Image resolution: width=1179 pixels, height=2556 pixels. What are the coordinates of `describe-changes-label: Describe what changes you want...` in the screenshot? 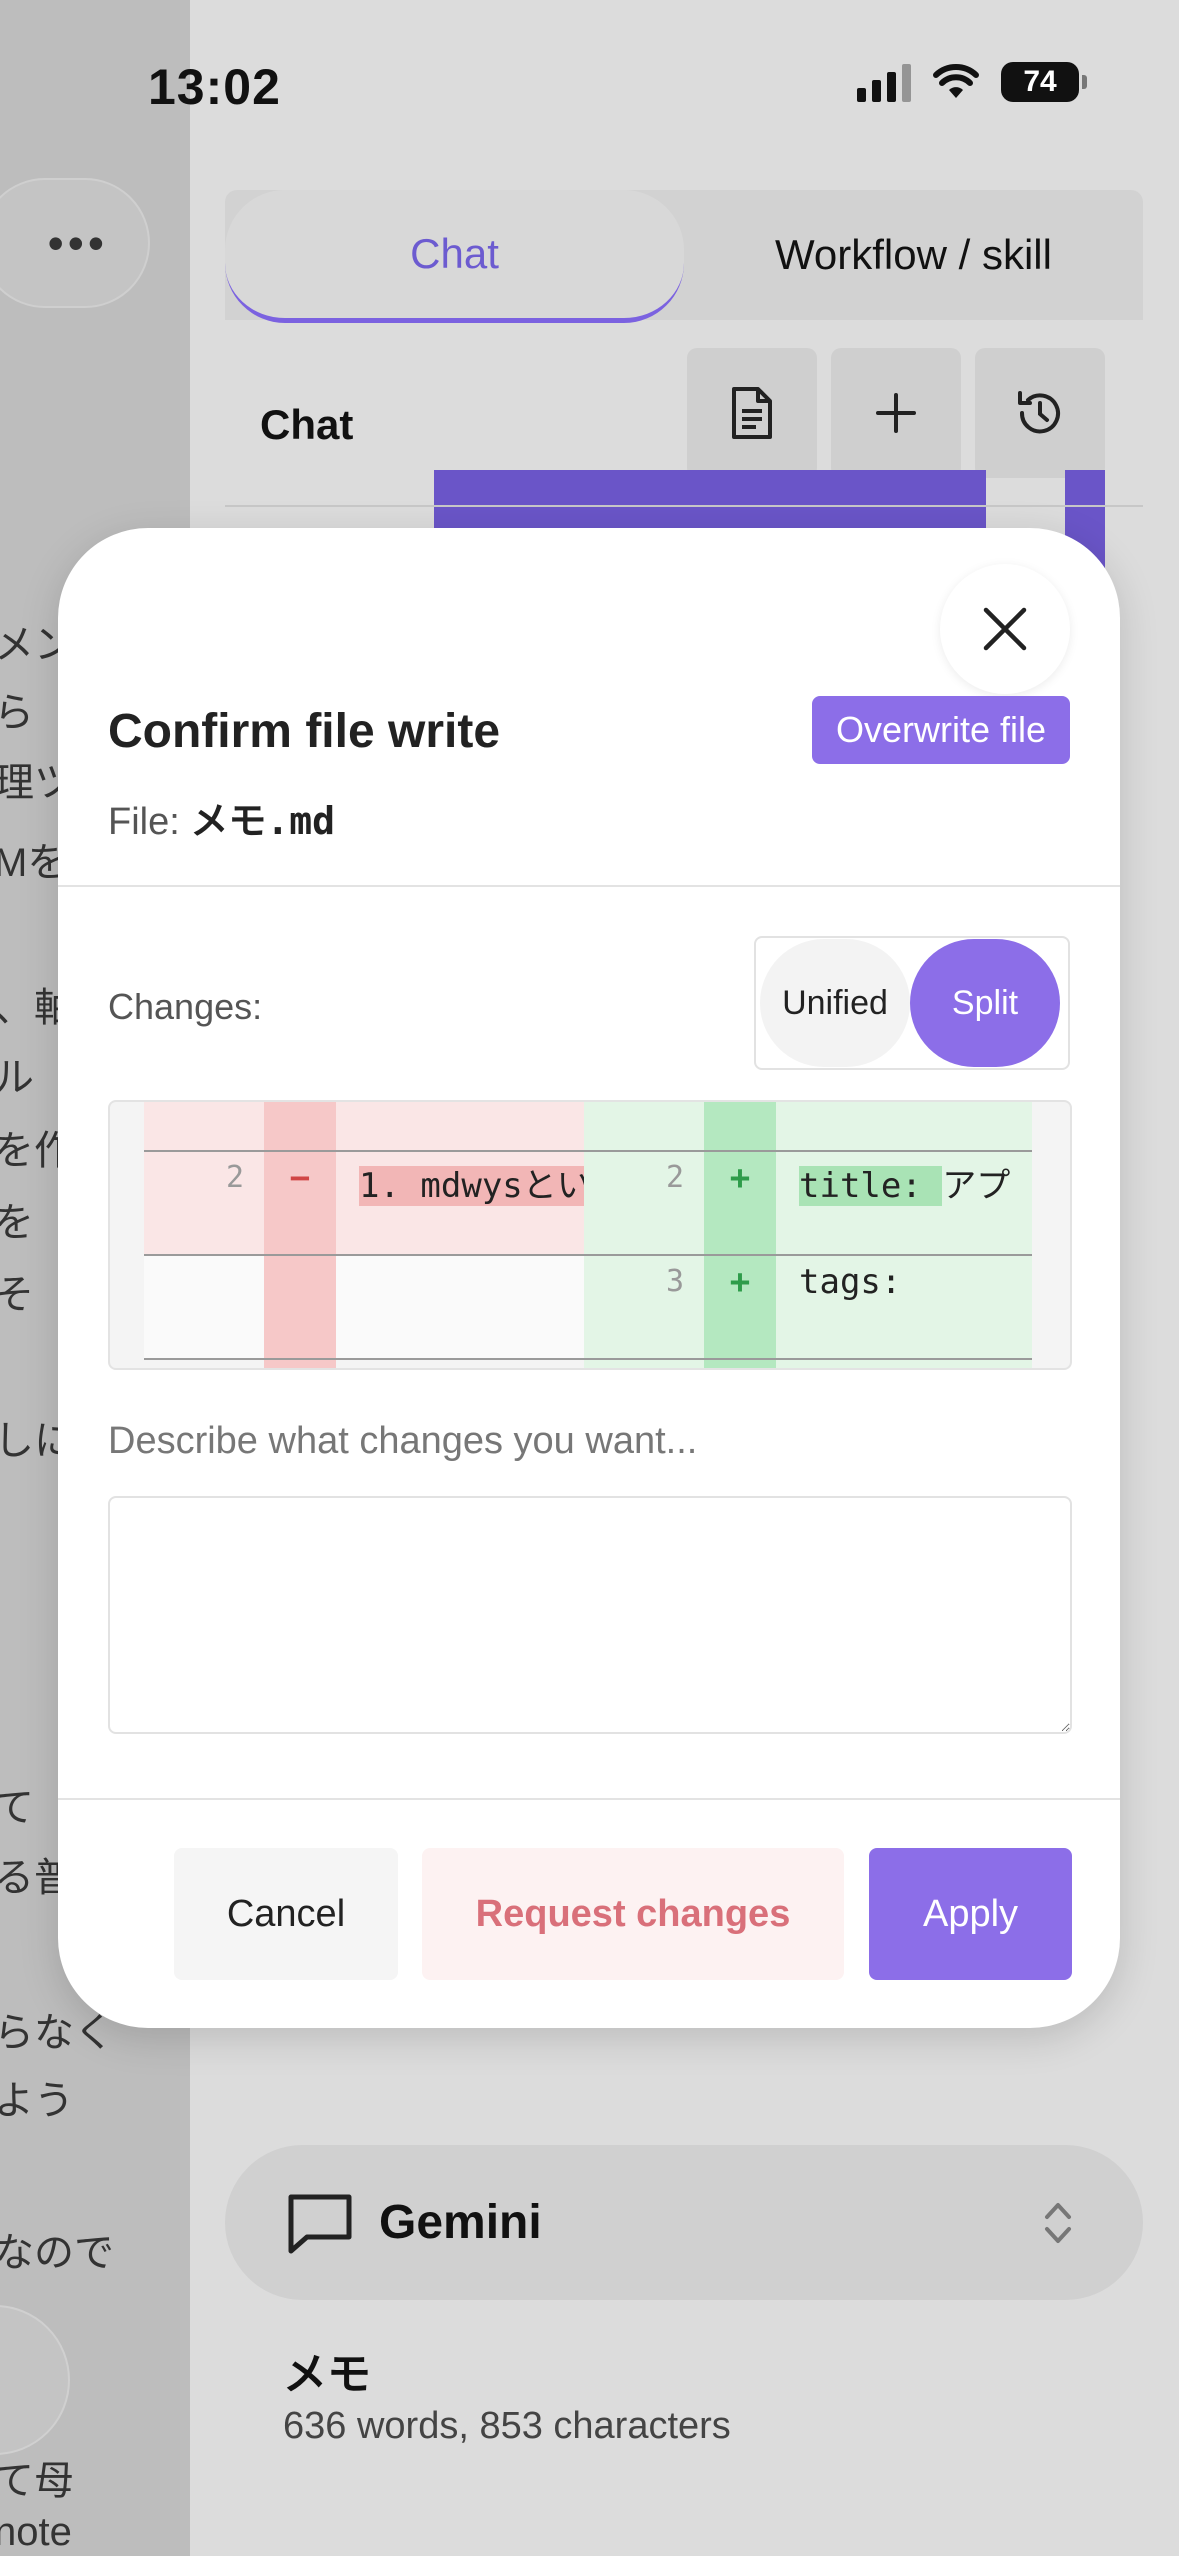 It's located at (403, 1441).